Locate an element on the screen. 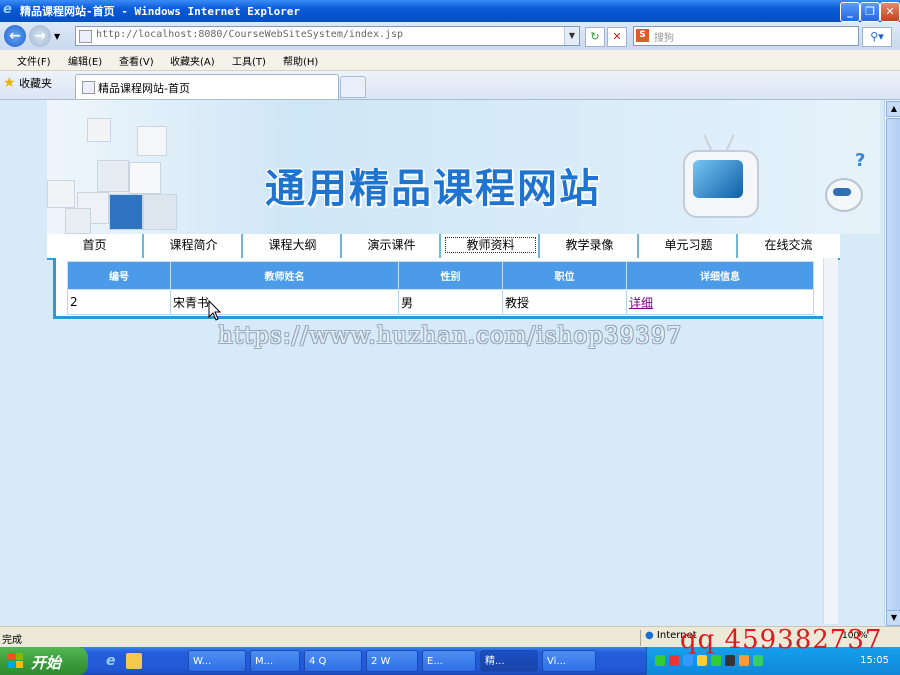  close-button: ✕ is located at coordinates (890, 12).